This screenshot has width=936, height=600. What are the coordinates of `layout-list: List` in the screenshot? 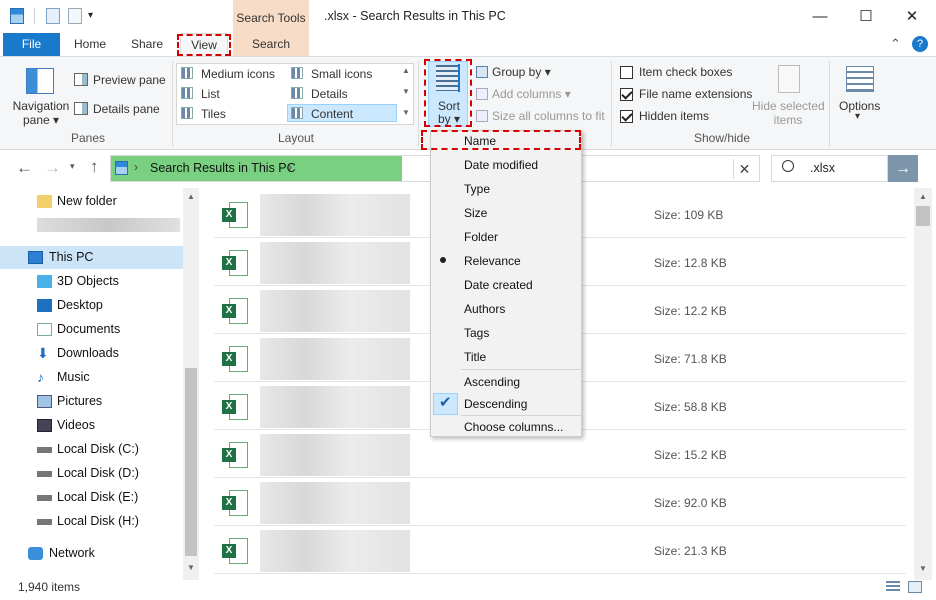 It's located at (210, 94).